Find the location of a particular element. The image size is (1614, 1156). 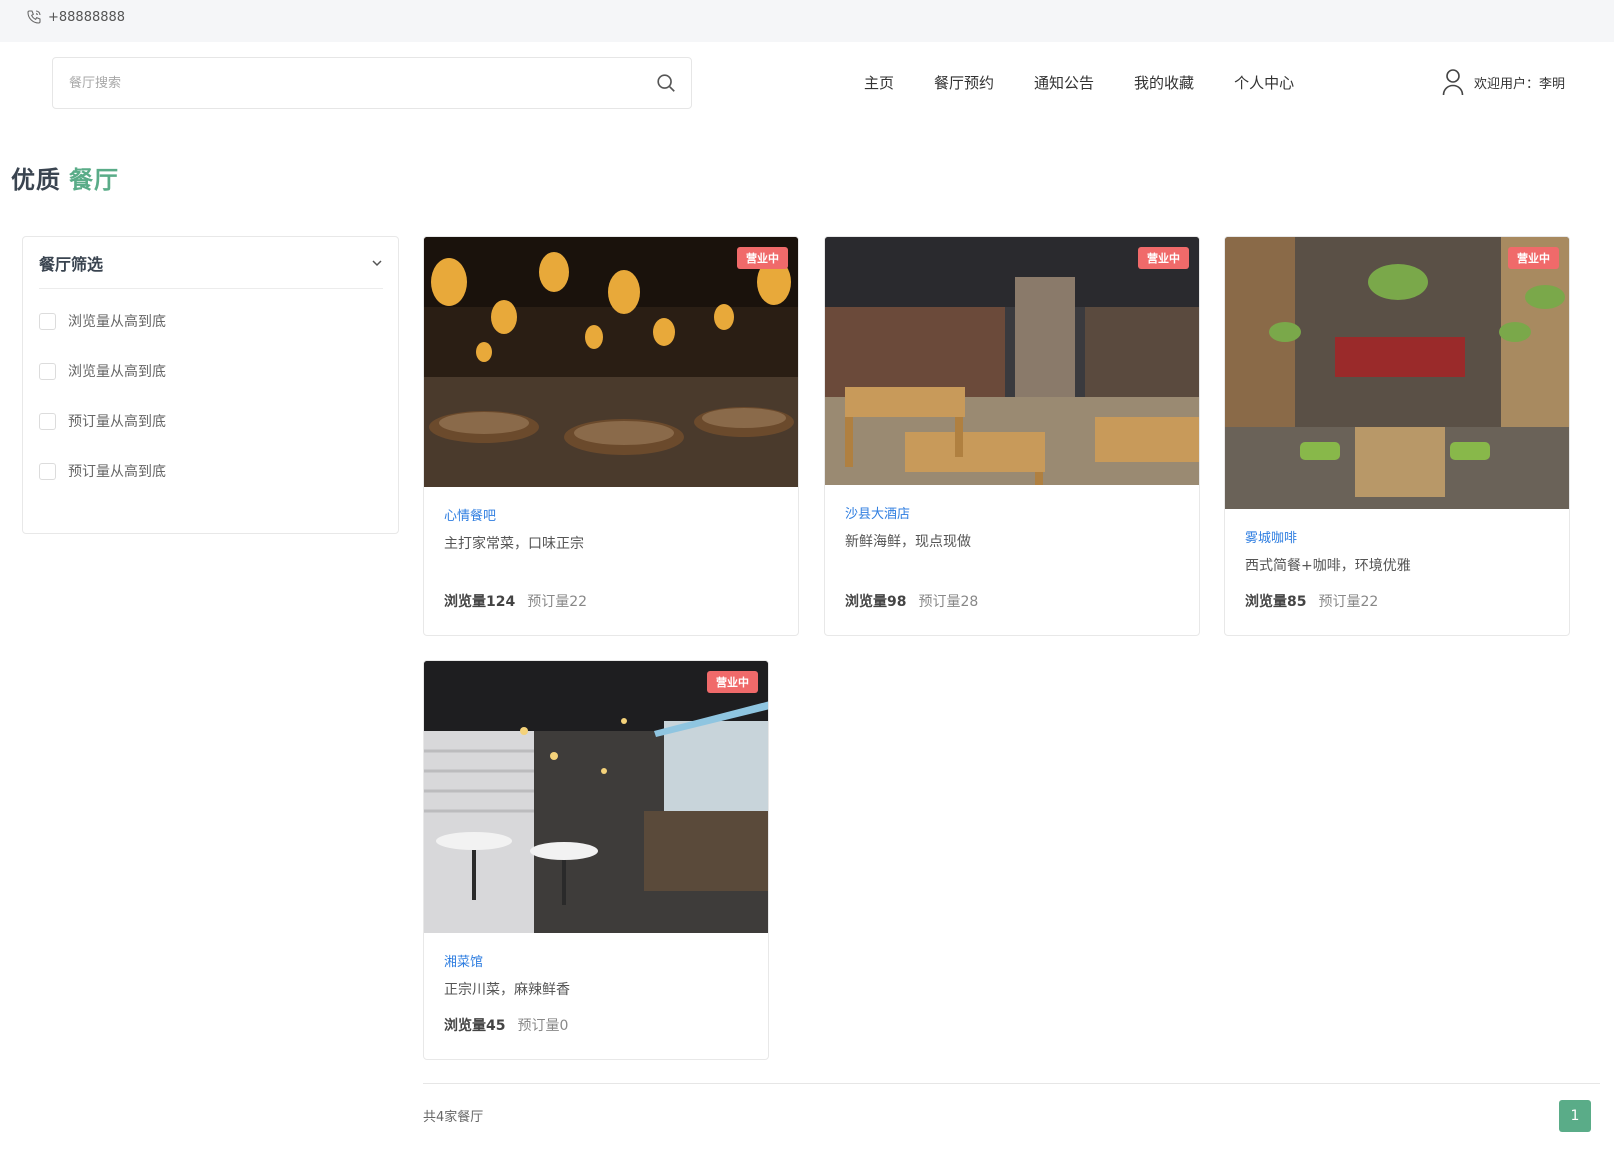

phone-icon is located at coordinates (34, 17).